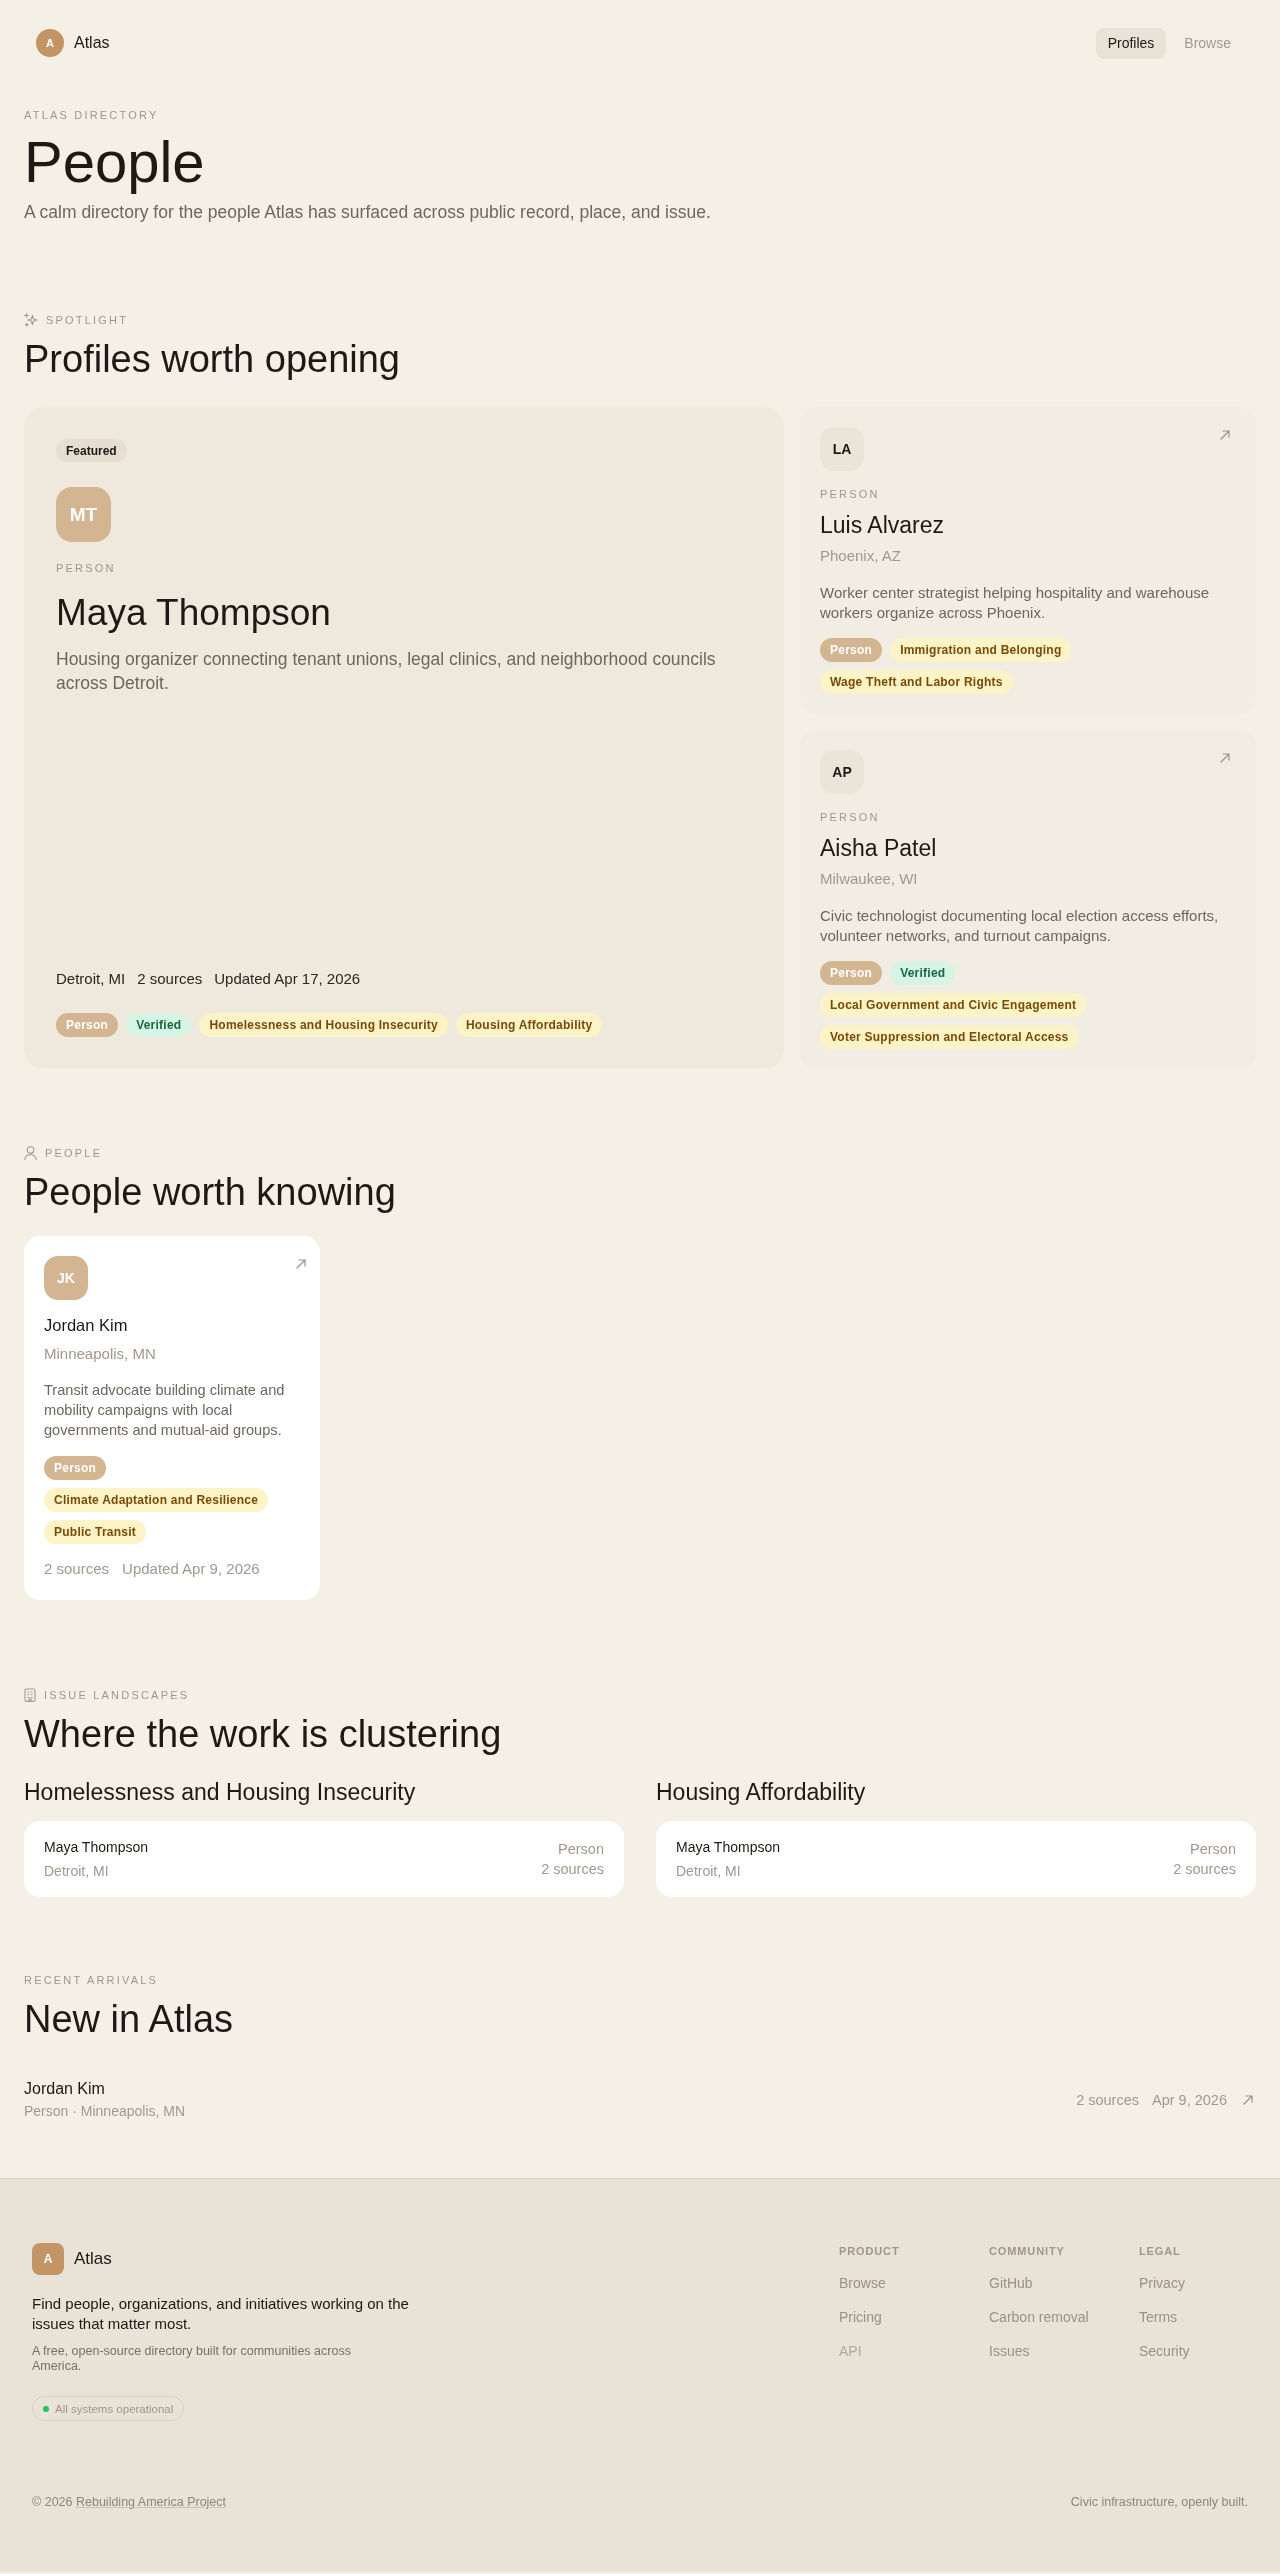 The height and width of the screenshot is (2574, 1280). Describe the element at coordinates (287, 979) in the screenshot. I see `updated-date: Updated Apr 17, 2026` at that location.